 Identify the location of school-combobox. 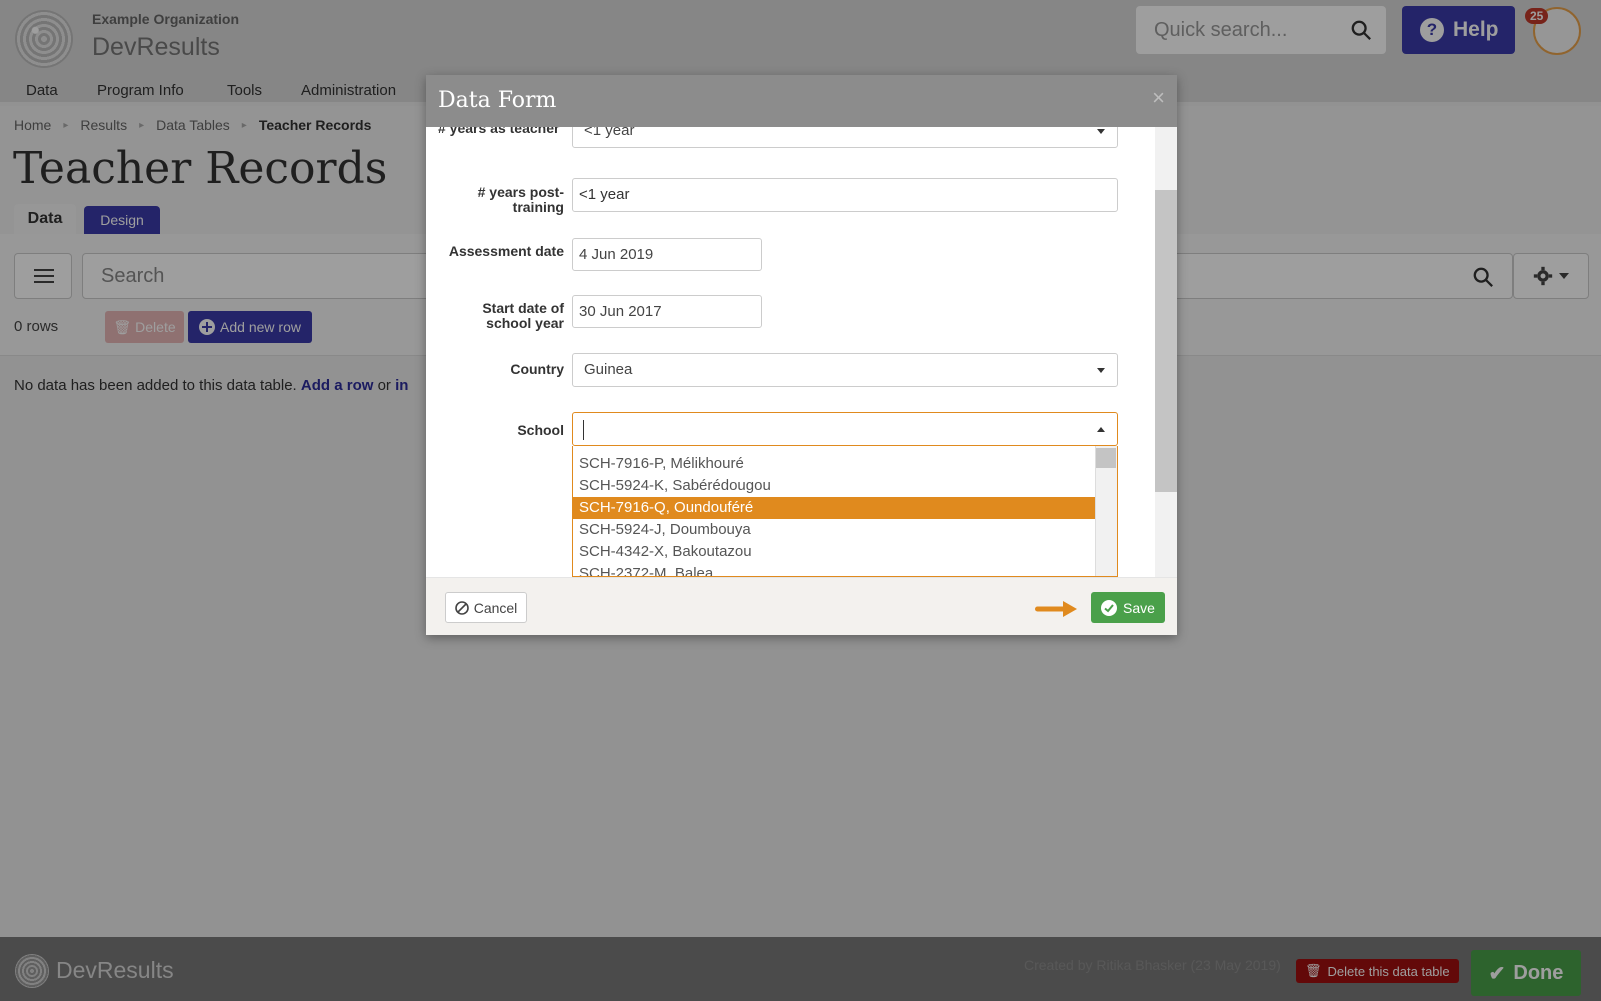
(845, 429).